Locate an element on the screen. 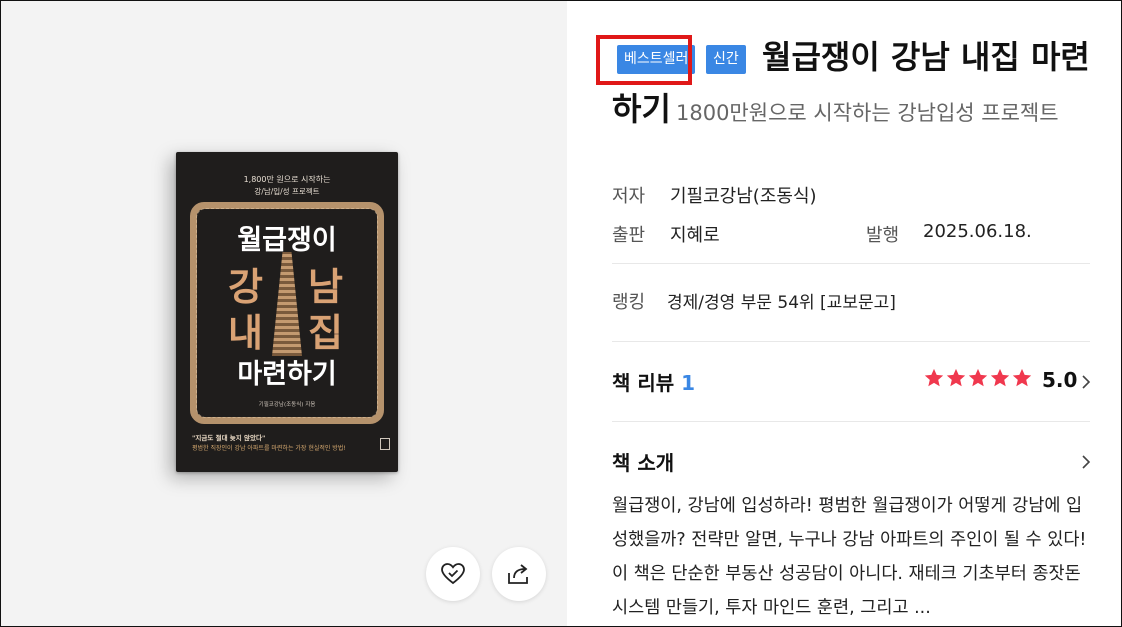 The image size is (1122, 627). cover-top-line2: 강/남/입/성 프로젝트 is located at coordinates (287, 191).